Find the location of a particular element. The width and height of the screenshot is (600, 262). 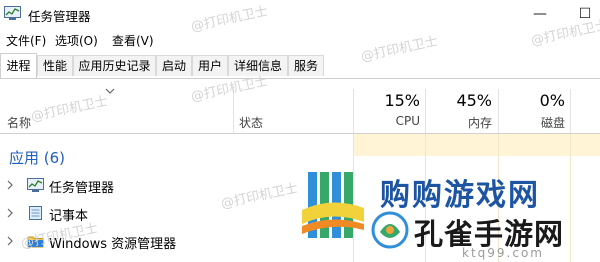

cpu-percent: 15% is located at coordinates (395, 100).